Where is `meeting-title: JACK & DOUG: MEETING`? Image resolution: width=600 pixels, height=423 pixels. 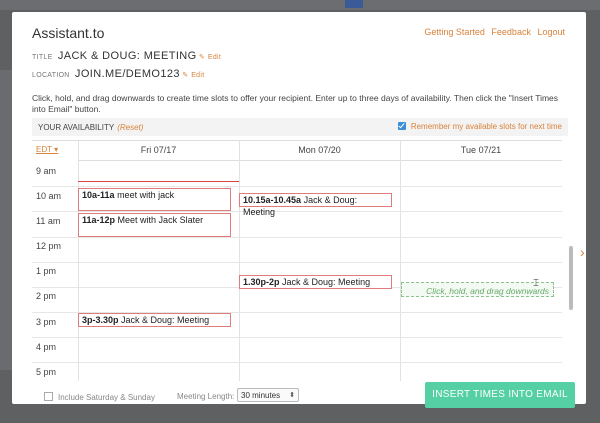 meeting-title: JACK & DOUG: MEETING is located at coordinates (127, 56).